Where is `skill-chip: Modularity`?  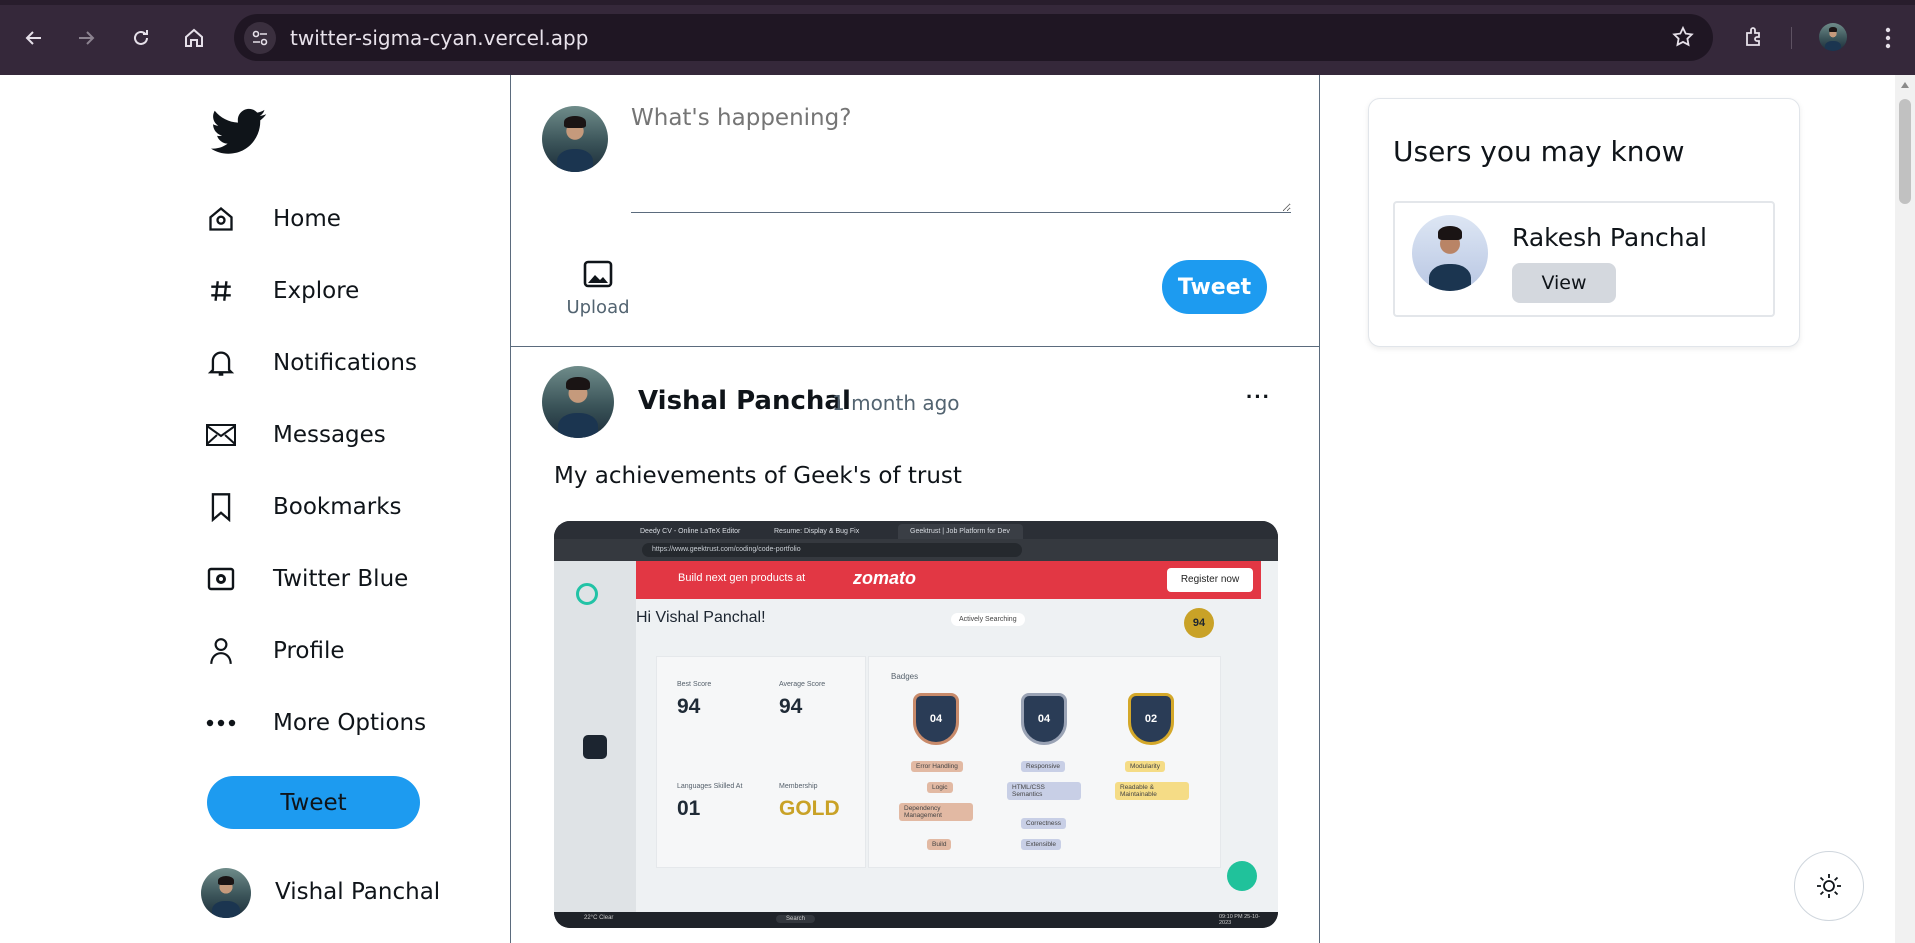
skill-chip: Modularity is located at coordinates (1145, 766).